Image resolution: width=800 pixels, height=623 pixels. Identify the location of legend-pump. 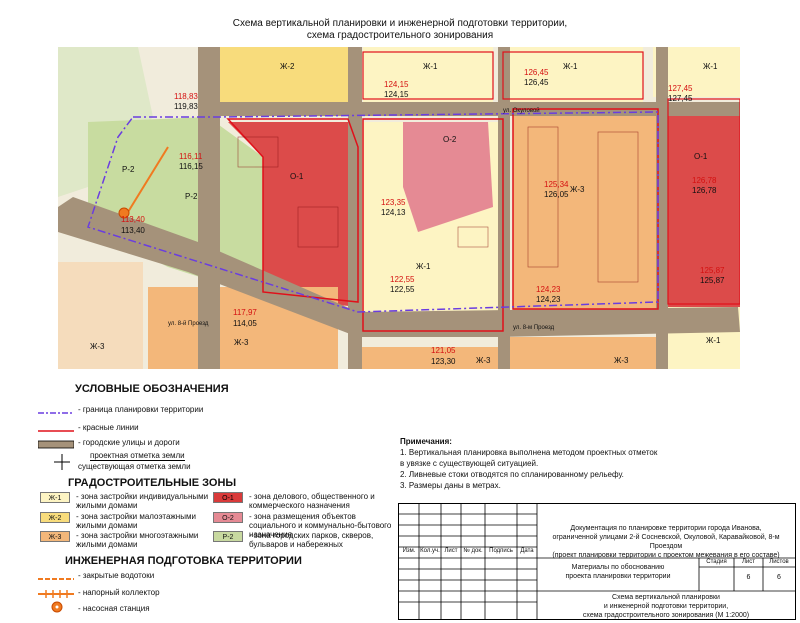
(57, 609).